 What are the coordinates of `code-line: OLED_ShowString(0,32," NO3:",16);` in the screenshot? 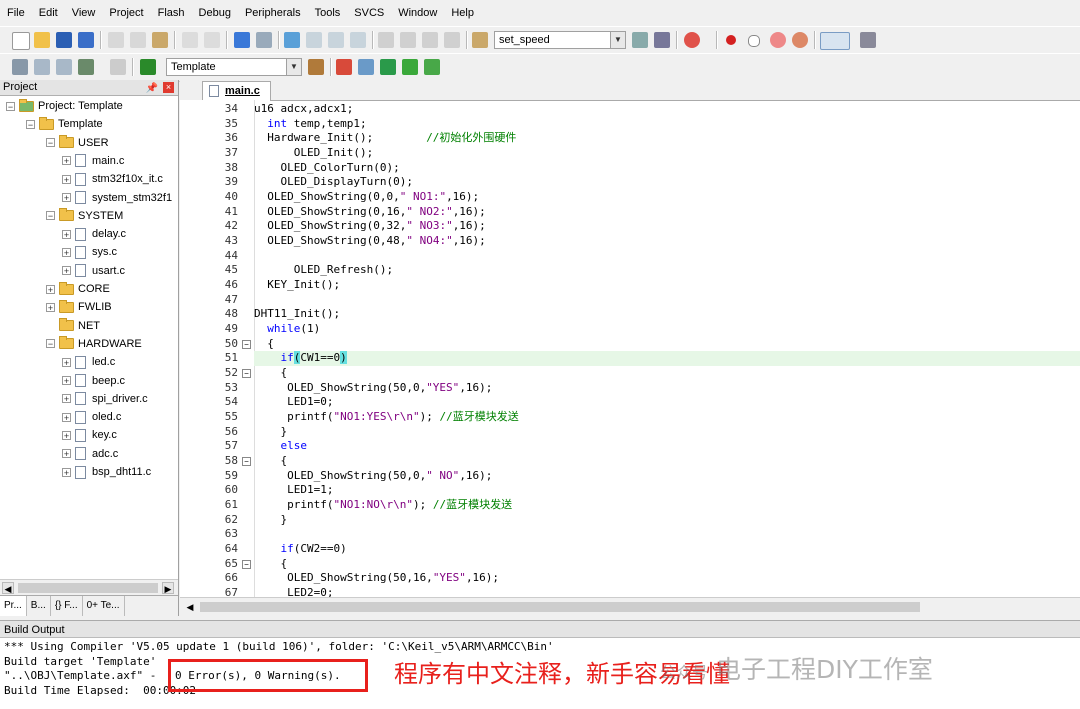 It's located at (667, 226).